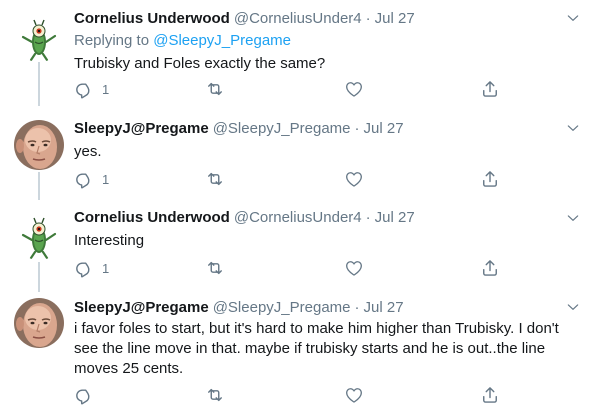 The image size is (596, 413). What do you see at coordinates (109, 240) in the screenshot?
I see `tweet-text: Interesting` at bounding box center [109, 240].